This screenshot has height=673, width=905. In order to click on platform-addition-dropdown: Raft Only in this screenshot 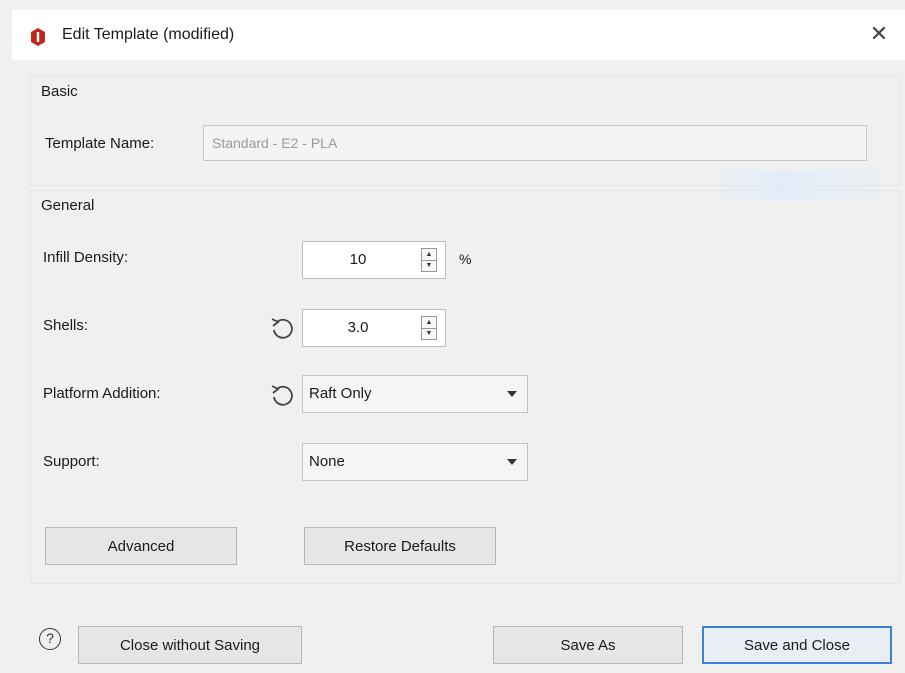, I will do `click(415, 394)`.